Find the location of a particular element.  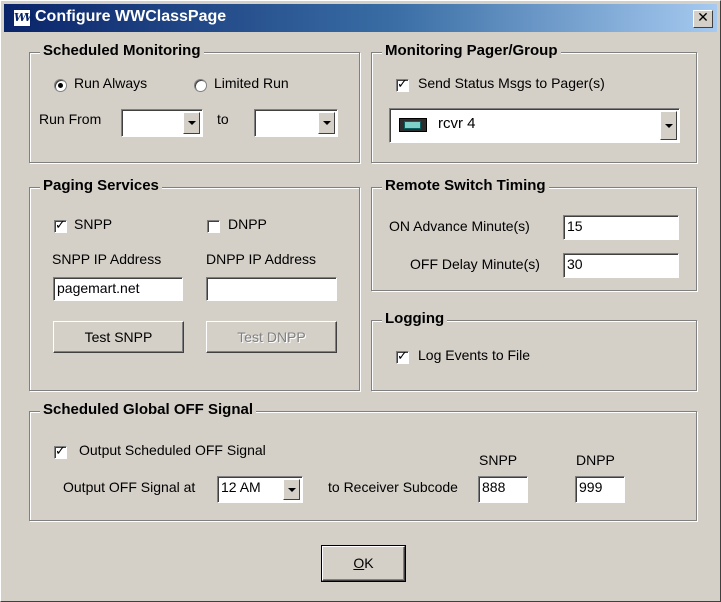

send-status-label: Send Status Msgs to Pager(s) is located at coordinates (511, 83).